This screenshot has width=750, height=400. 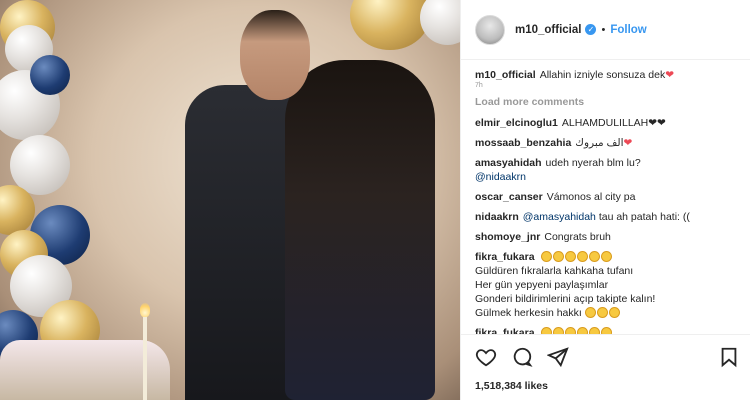 What do you see at coordinates (508, 163) in the screenshot?
I see `comment-username: amasyahidah` at bounding box center [508, 163].